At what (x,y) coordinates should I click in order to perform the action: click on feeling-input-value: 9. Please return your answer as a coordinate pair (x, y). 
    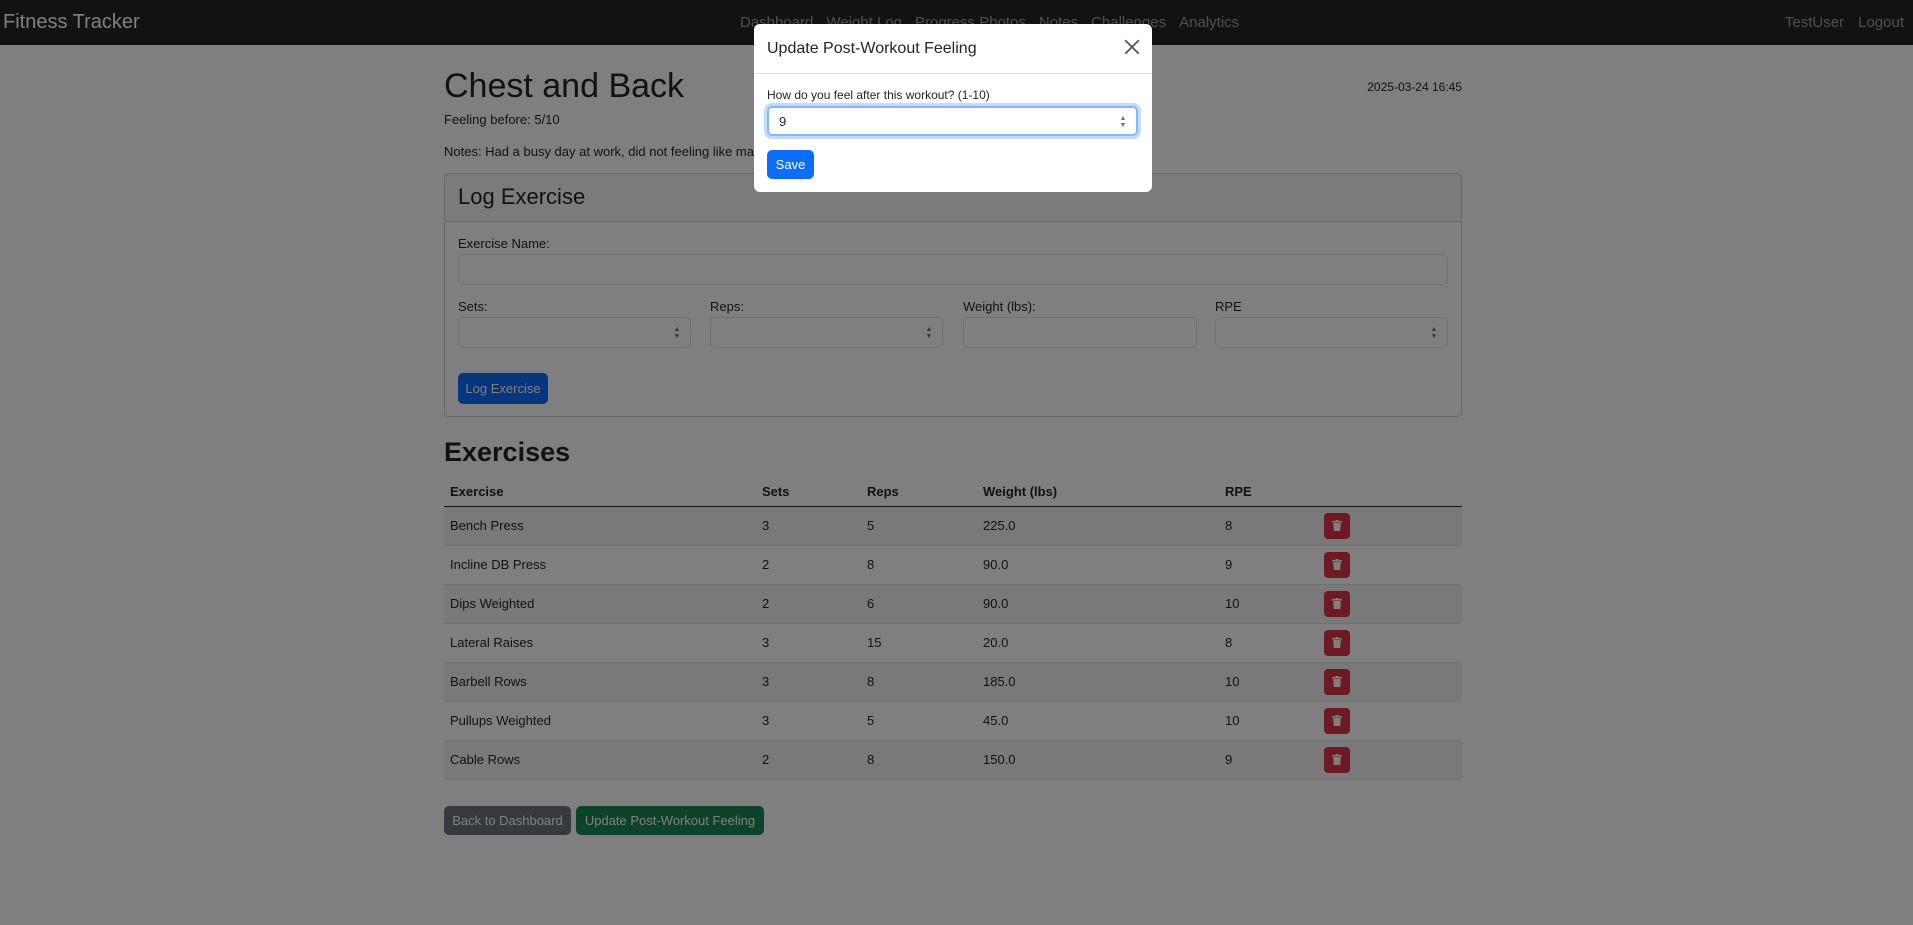
    Looking at the image, I should click on (783, 121).